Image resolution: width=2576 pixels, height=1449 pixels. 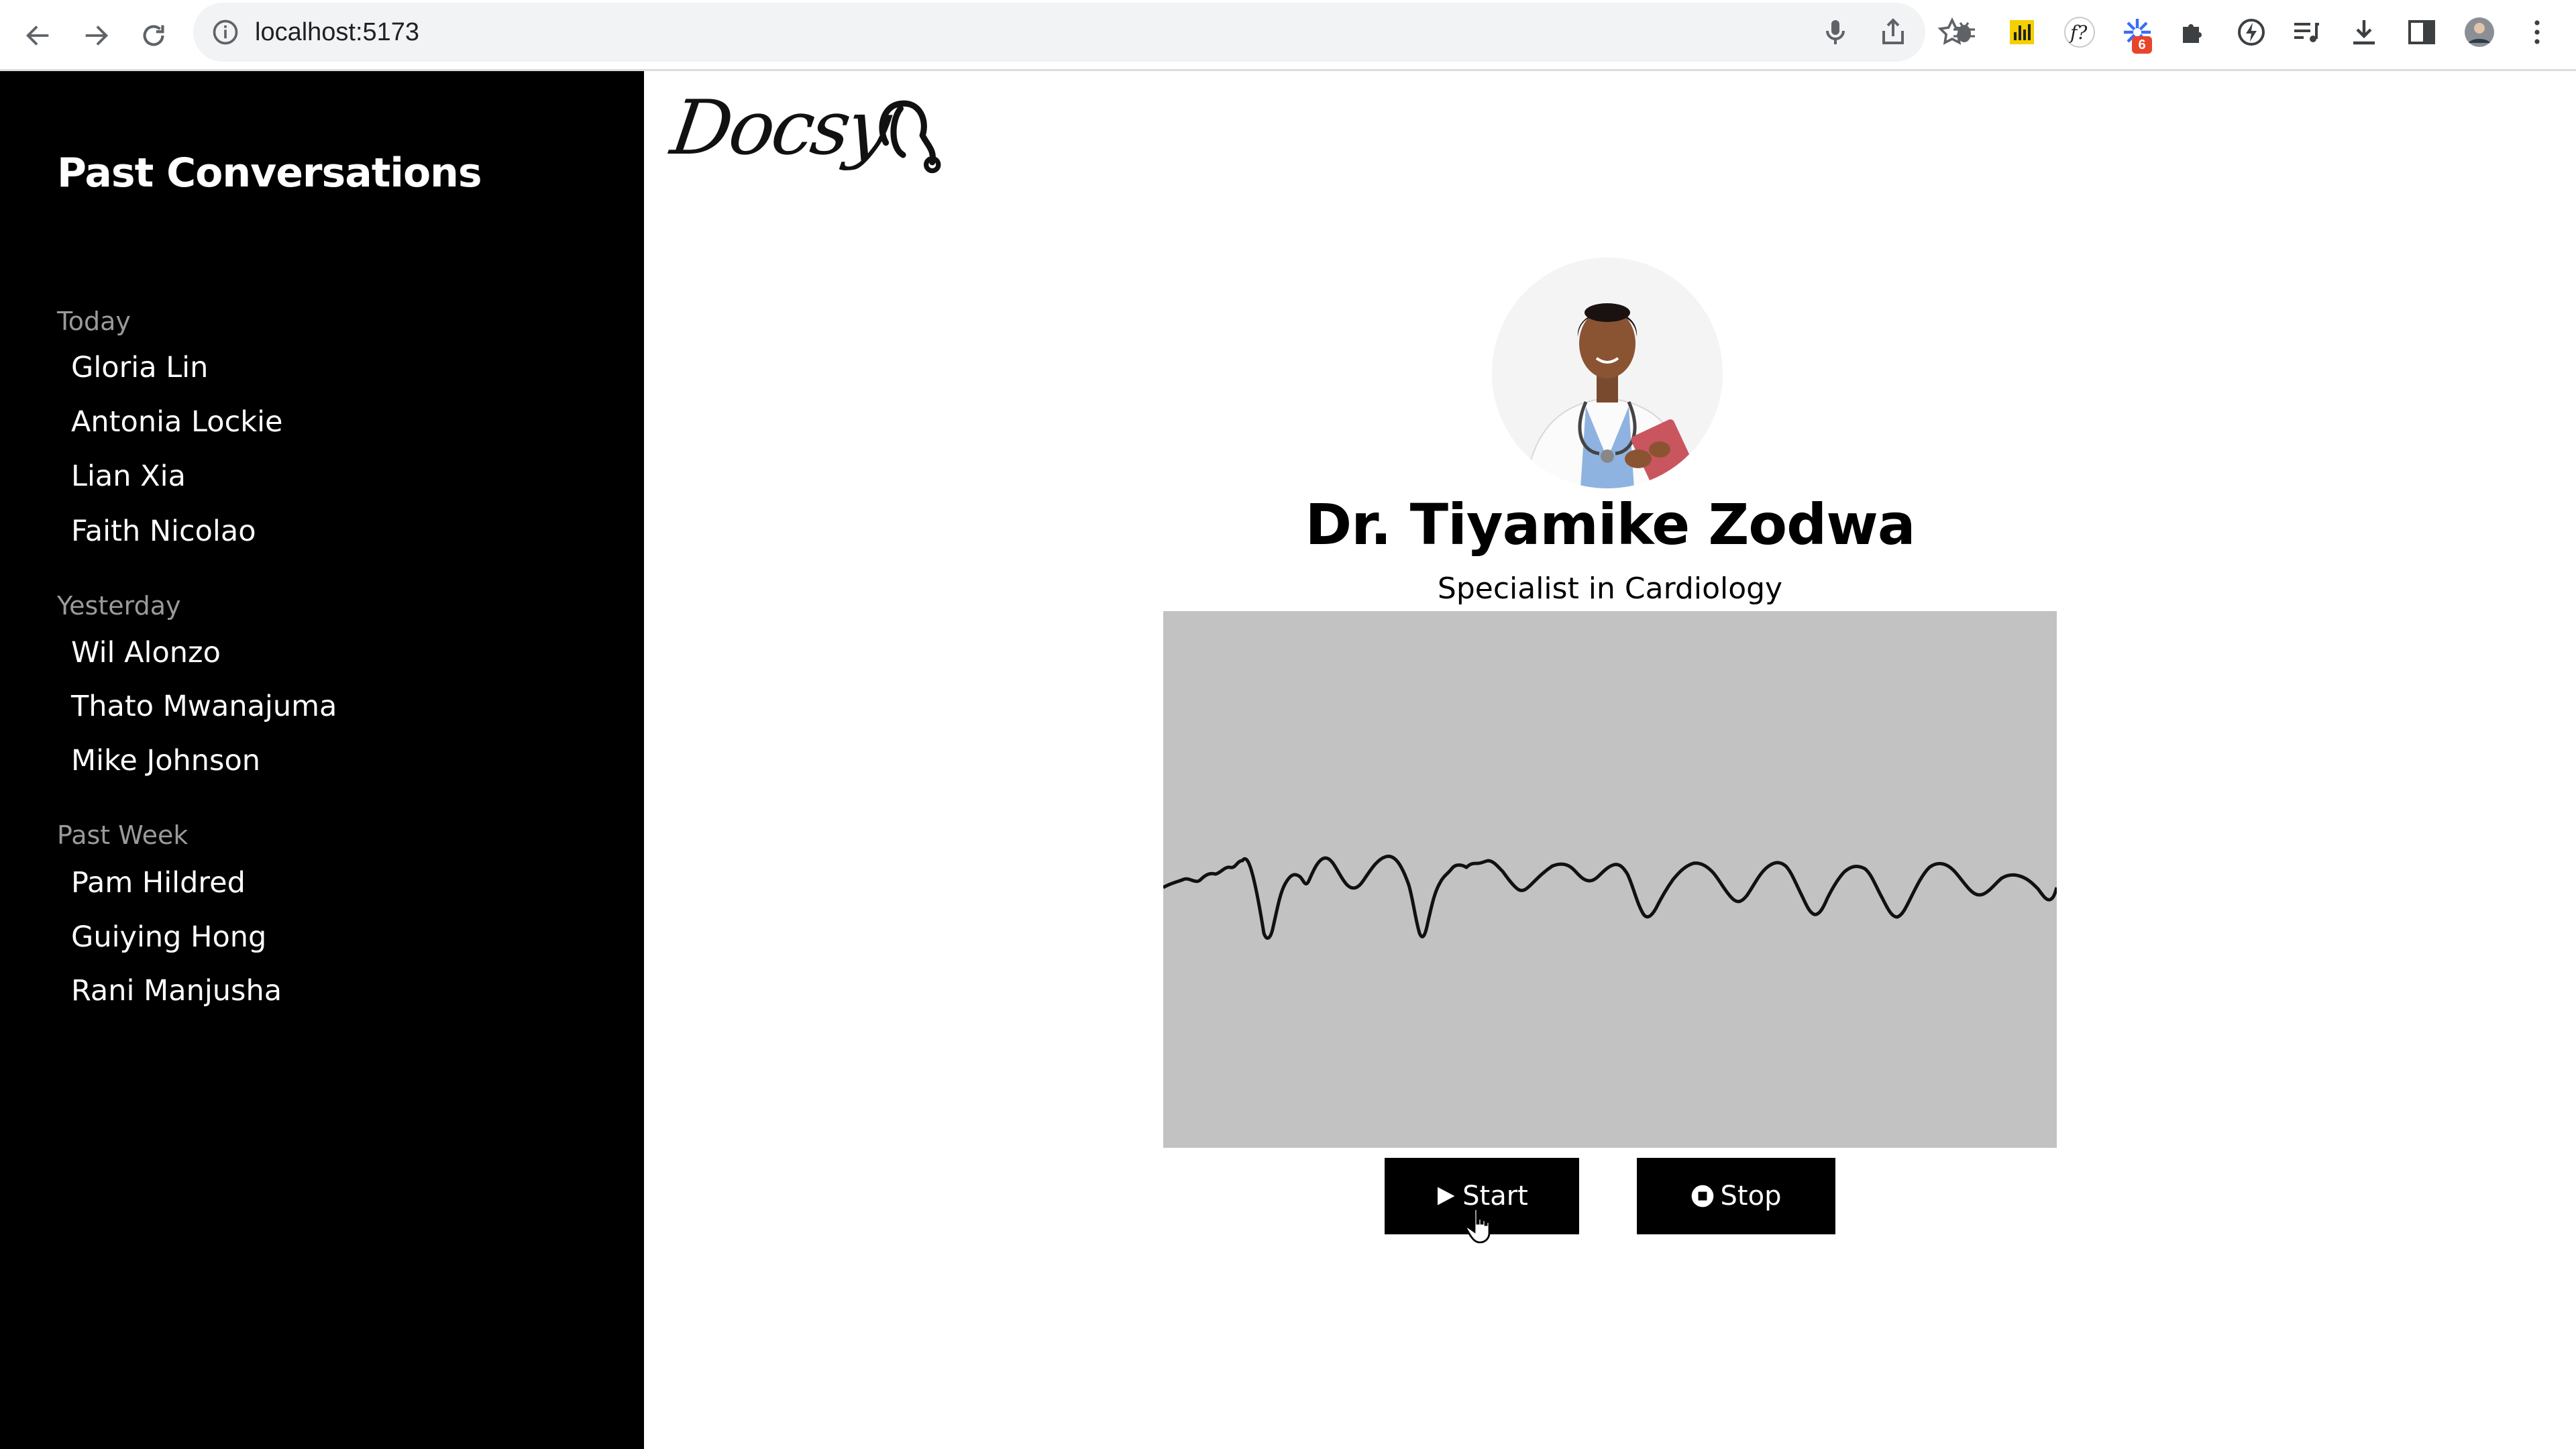 I want to click on conversation-item: Faith Nicolao, so click(x=163, y=531).